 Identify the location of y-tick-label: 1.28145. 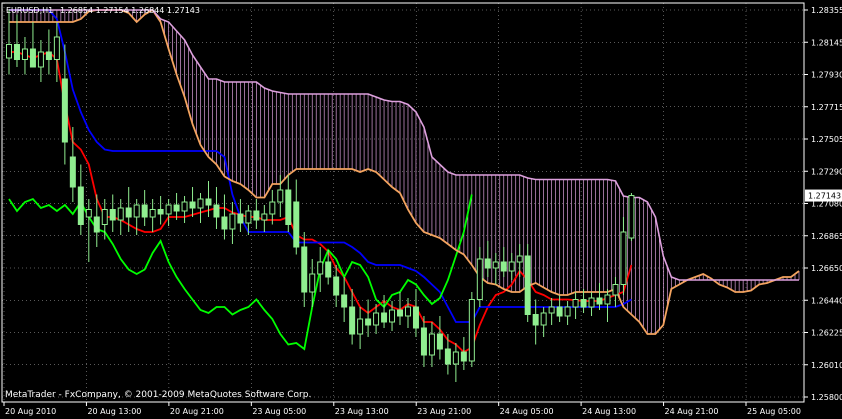
(826, 42).